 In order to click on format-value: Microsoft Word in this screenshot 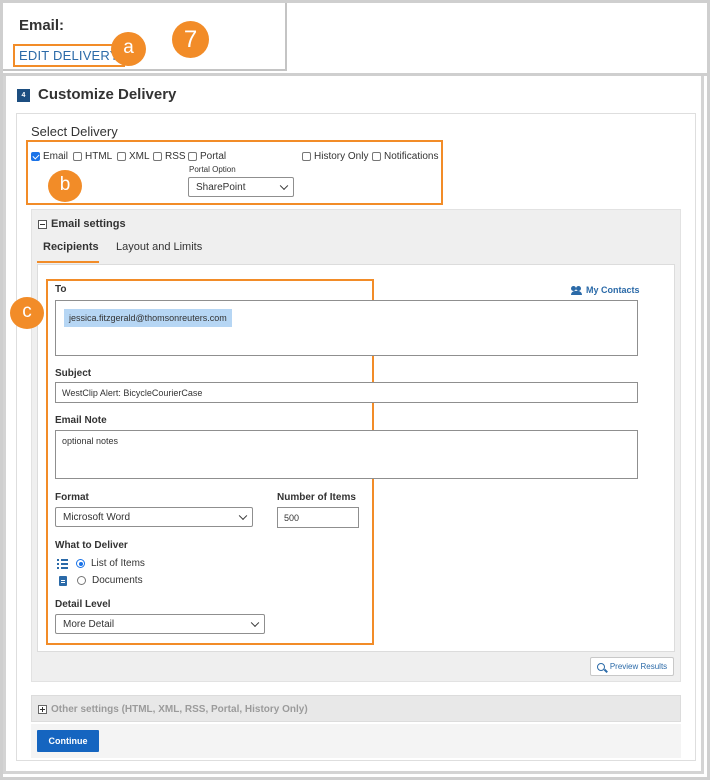, I will do `click(97, 517)`.